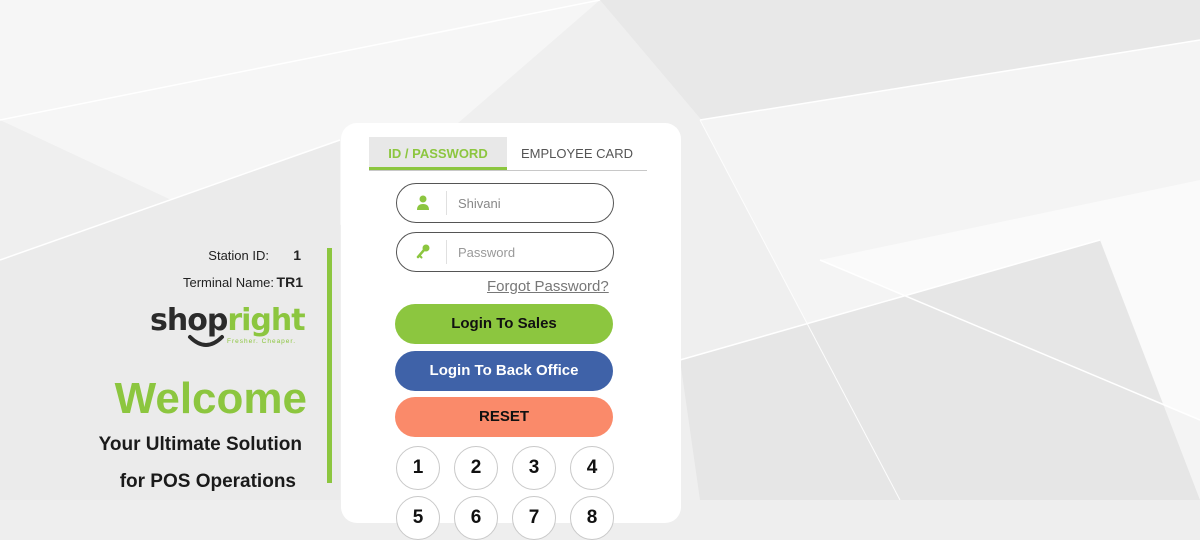  What do you see at coordinates (548, 286) in the screenshot?
I see `forgot-password-link: Forgot Password?` at bounding box center [548, 286].